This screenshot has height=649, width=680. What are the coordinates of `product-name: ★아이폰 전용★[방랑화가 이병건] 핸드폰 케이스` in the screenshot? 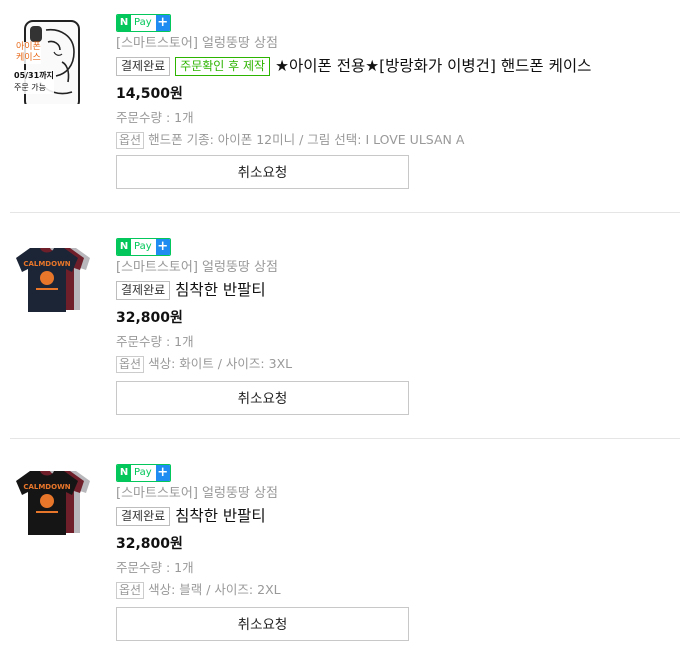 It's located at (433, 66).